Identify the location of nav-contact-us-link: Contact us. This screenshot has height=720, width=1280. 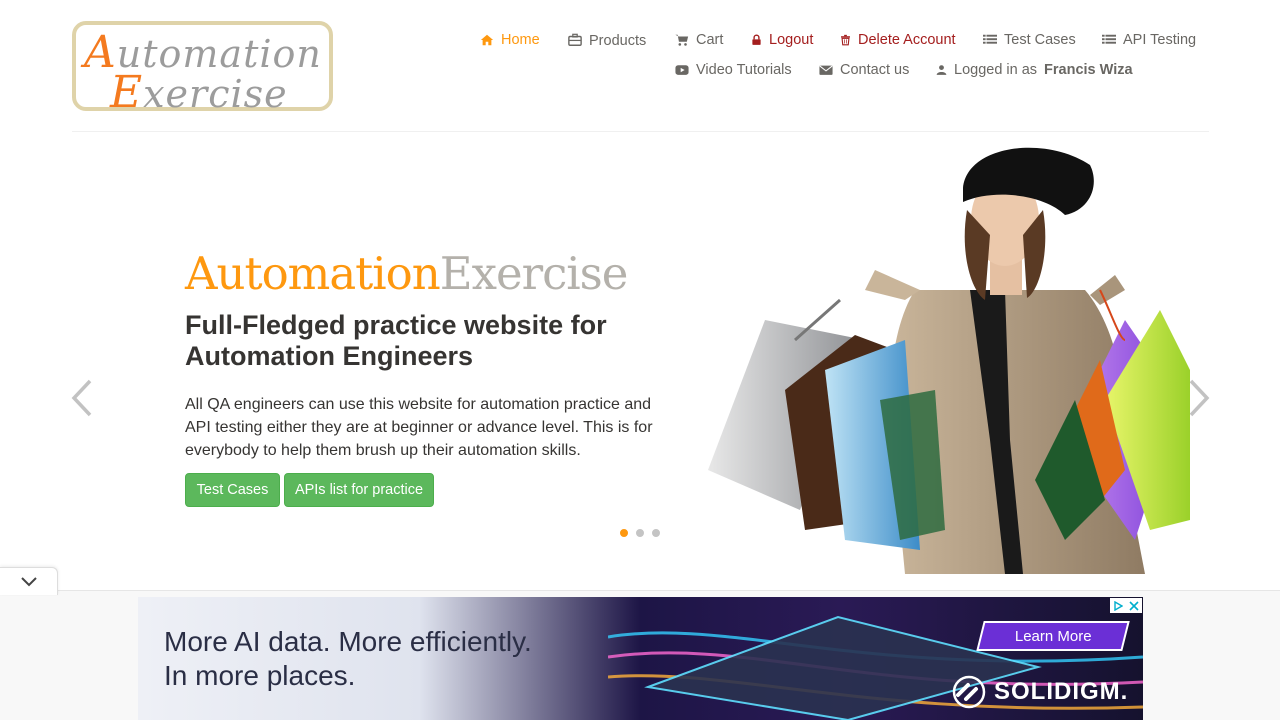
(864, 70).